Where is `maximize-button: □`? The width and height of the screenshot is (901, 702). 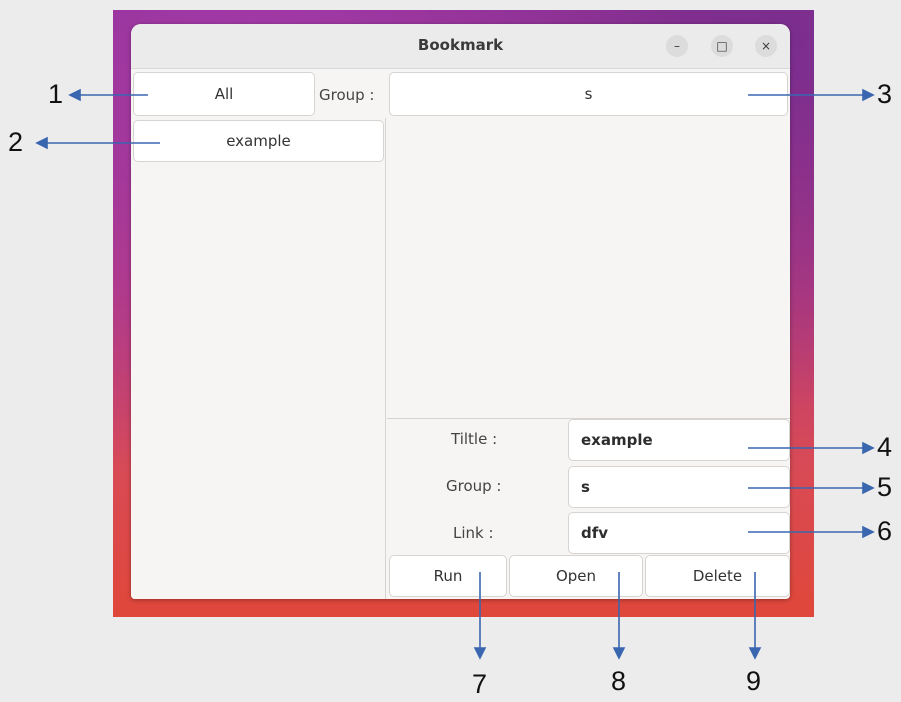
maximize-button: □ is located at coordinates (722, 46).